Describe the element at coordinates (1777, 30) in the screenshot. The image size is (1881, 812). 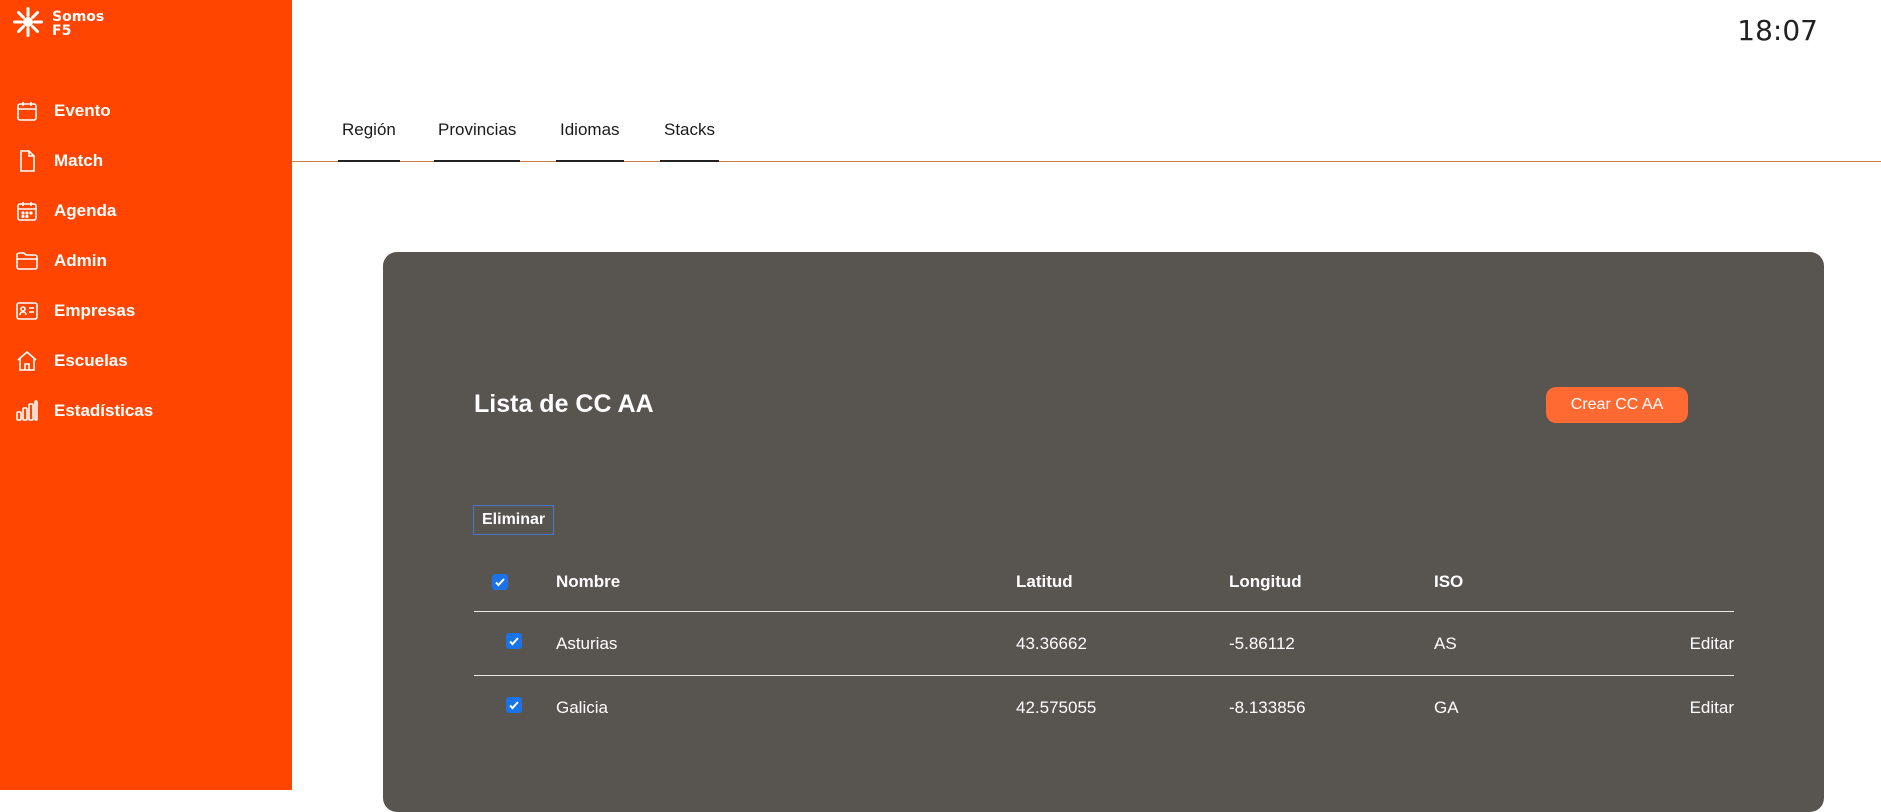
I see `clock-time: 18:07` at that location.